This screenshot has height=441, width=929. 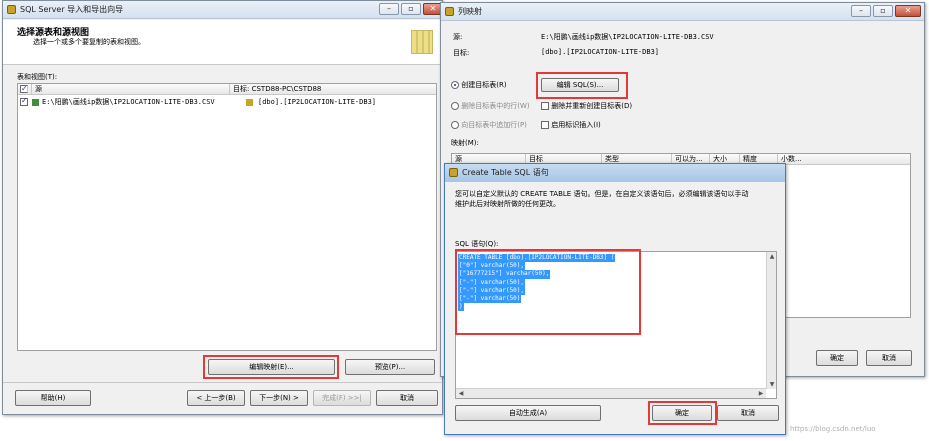 I want to click on mapping-title: 列映射, so click(x=470, y=11).